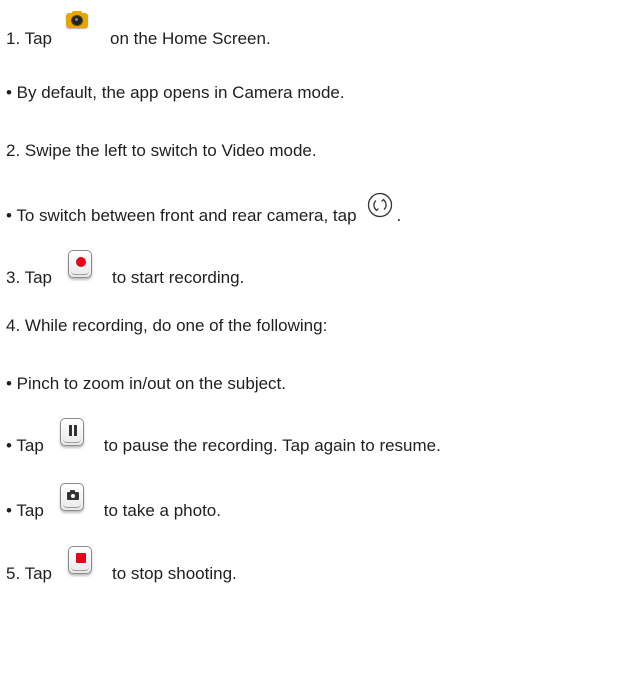  Describe the element at coordinates (80, 265) in the screenshot. I see `record-button-icon` at that location.